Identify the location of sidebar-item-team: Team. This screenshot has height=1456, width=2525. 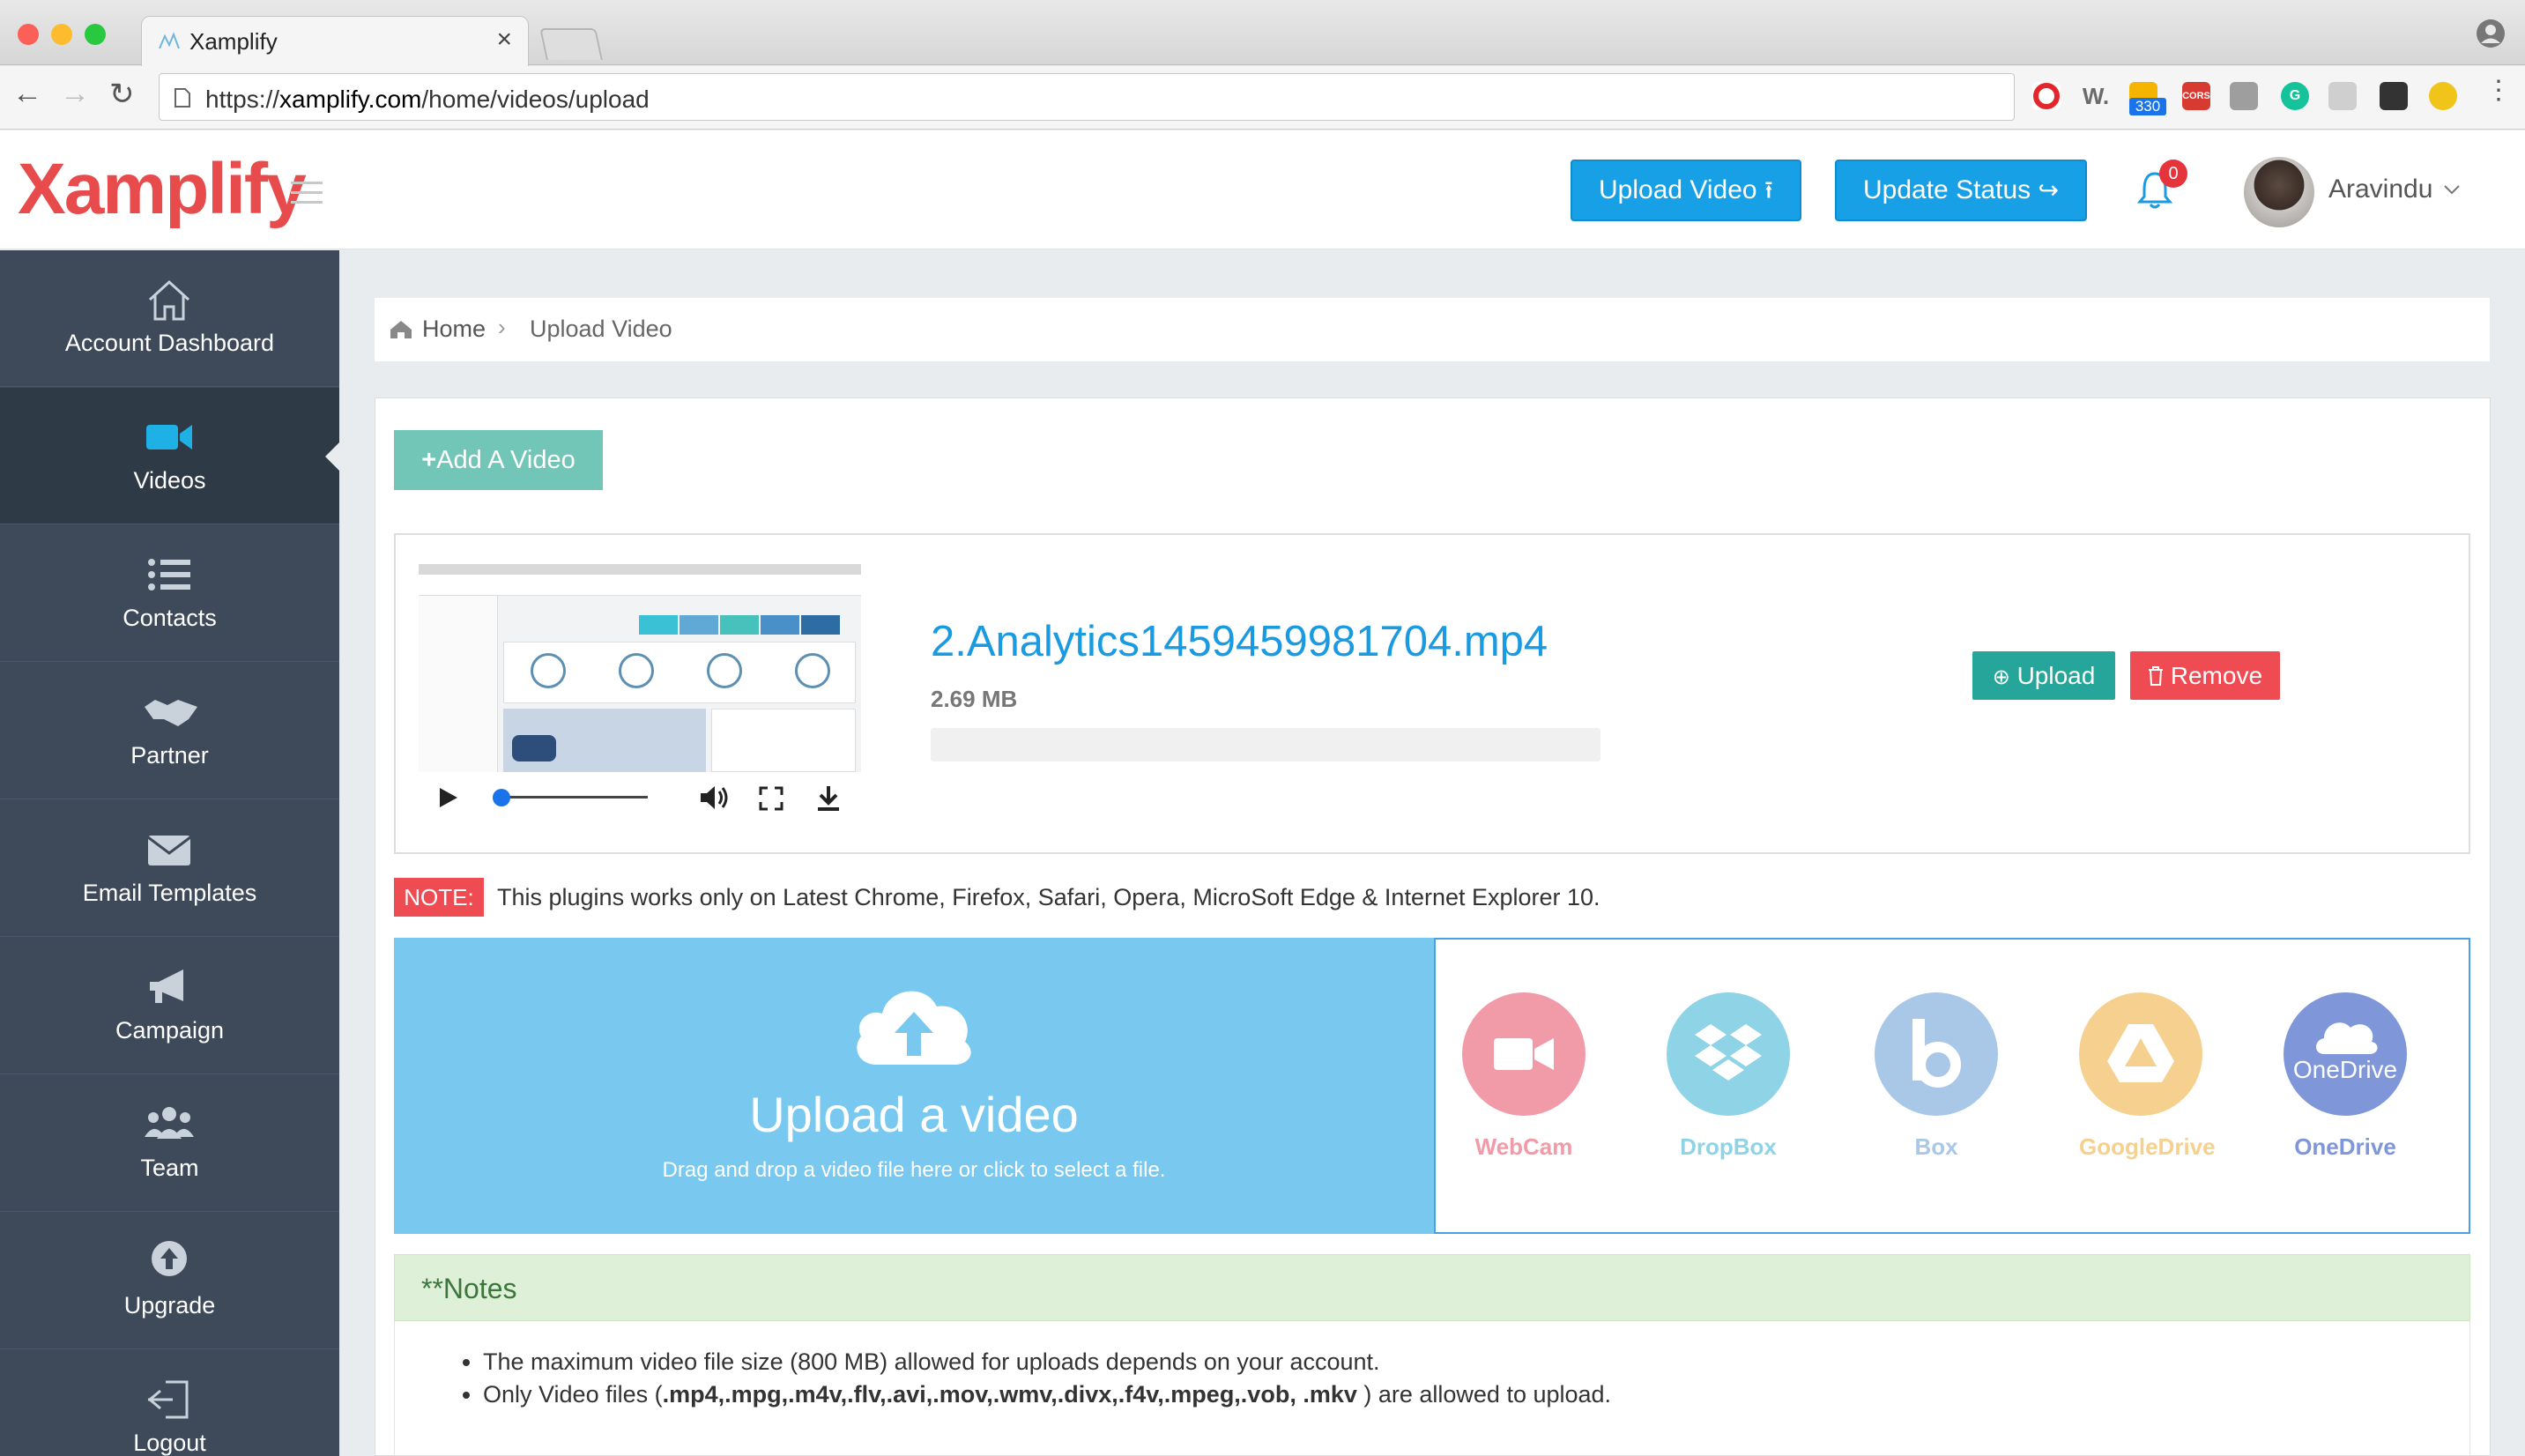
(169, 1143).